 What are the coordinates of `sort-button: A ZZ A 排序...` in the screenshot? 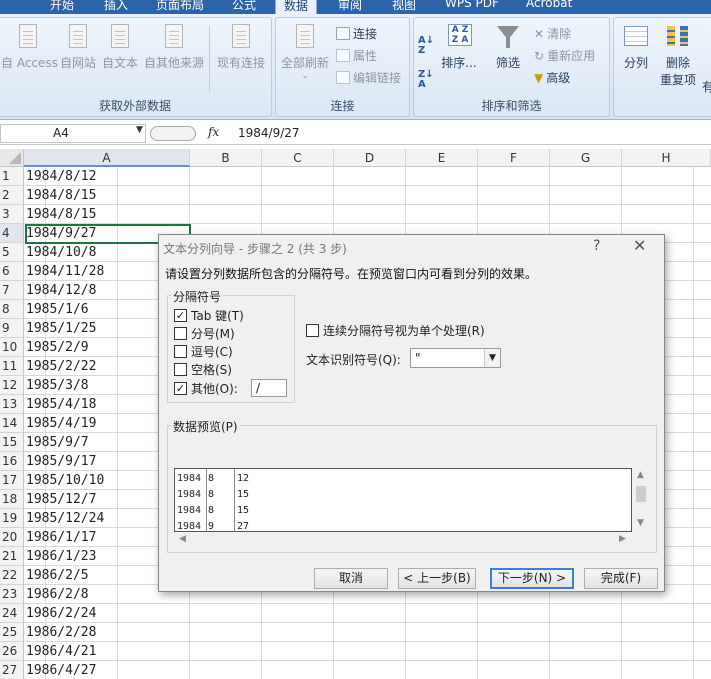 It's located at (459, 46).